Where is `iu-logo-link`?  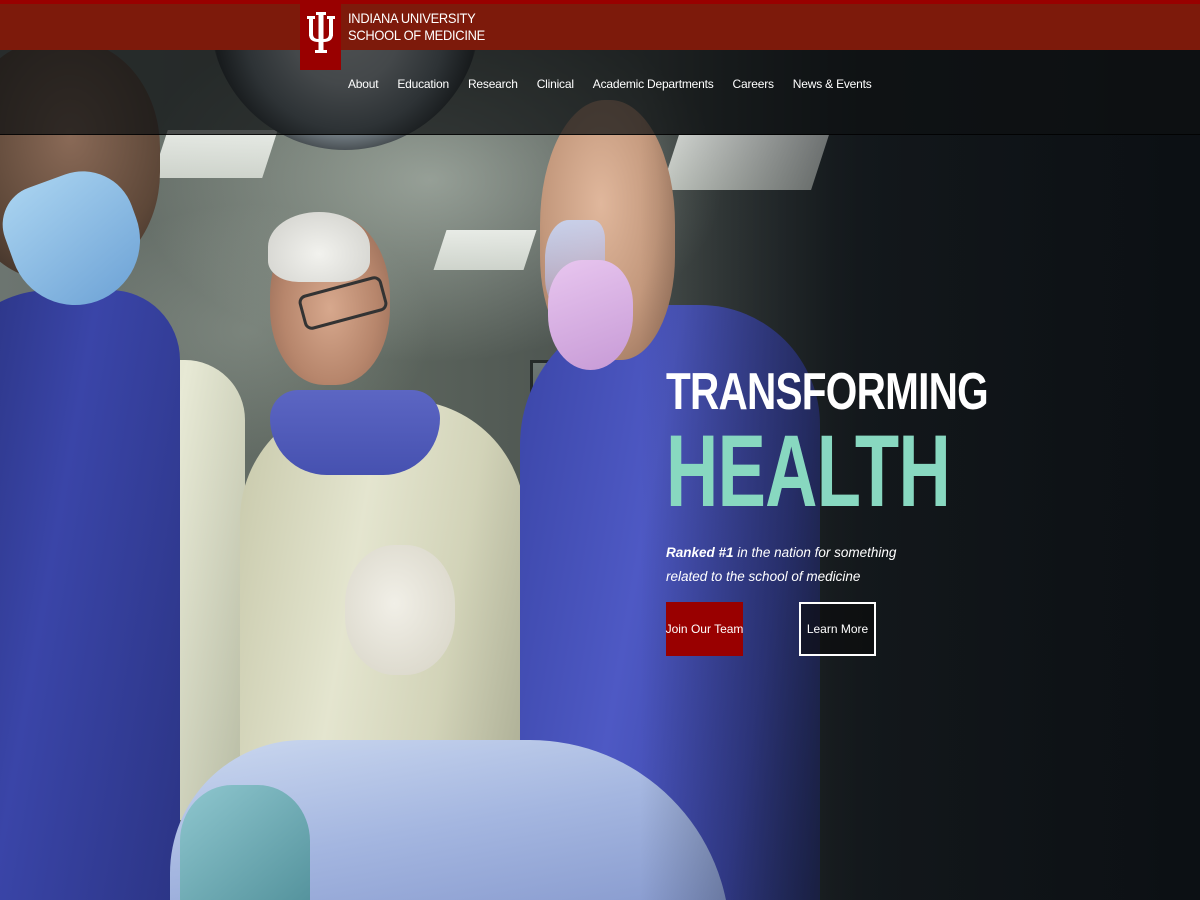
iu-logo-link is located at coordinates (320, 35).